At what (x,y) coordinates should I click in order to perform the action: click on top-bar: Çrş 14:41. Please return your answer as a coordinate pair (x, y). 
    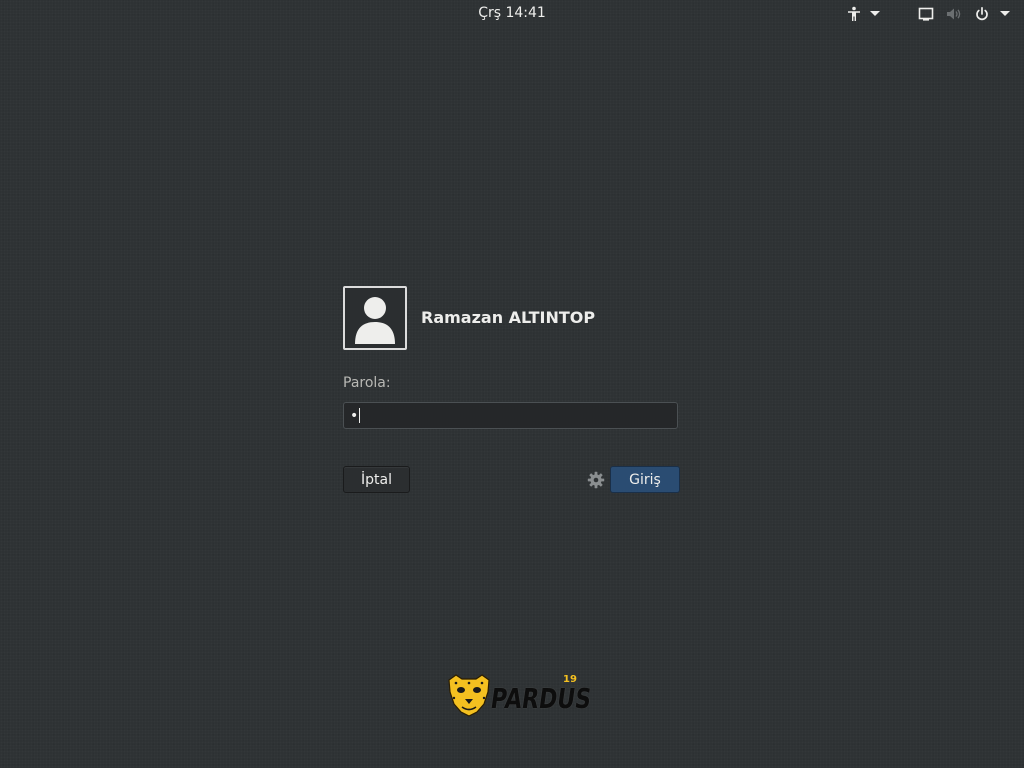
    Looking at the image, I should click on (512, 13).